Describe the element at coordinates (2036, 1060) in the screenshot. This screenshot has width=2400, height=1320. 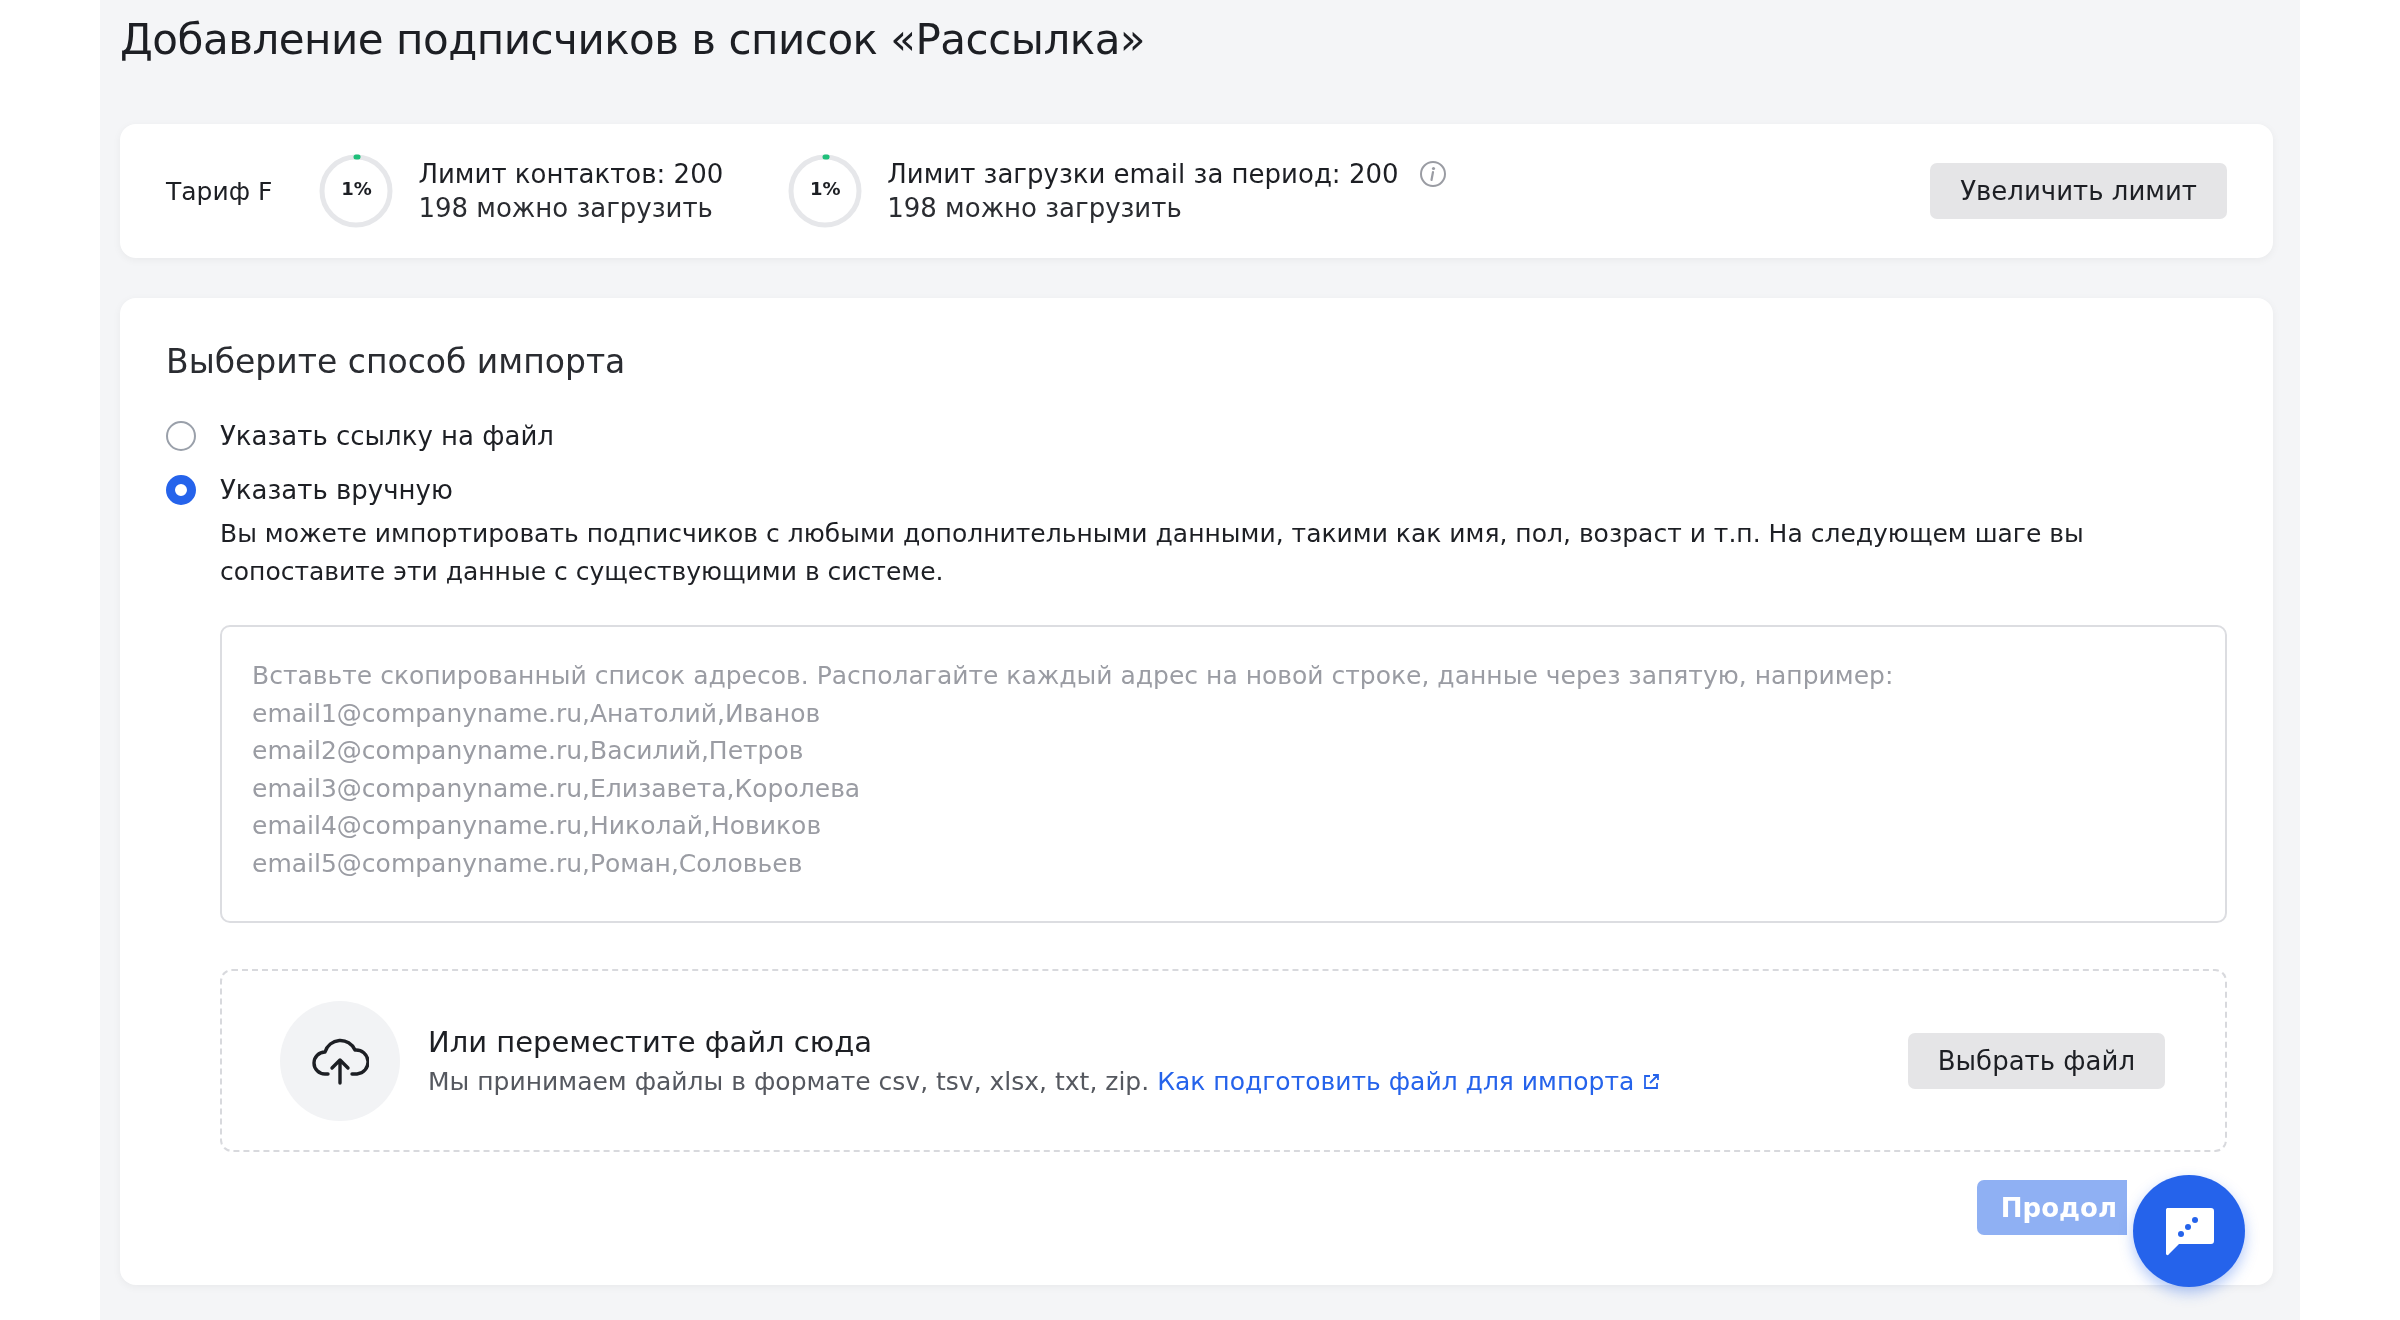
I see `choose-file-button: Выбрать файл` at that location.